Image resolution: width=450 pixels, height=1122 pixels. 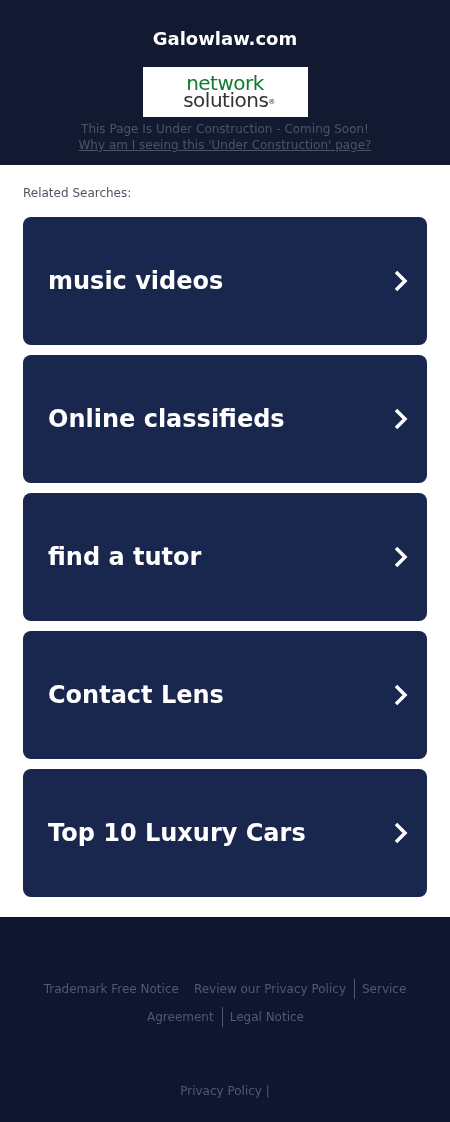 I want to click on search-link-card: find a tutor, so click(x=225, y=557).